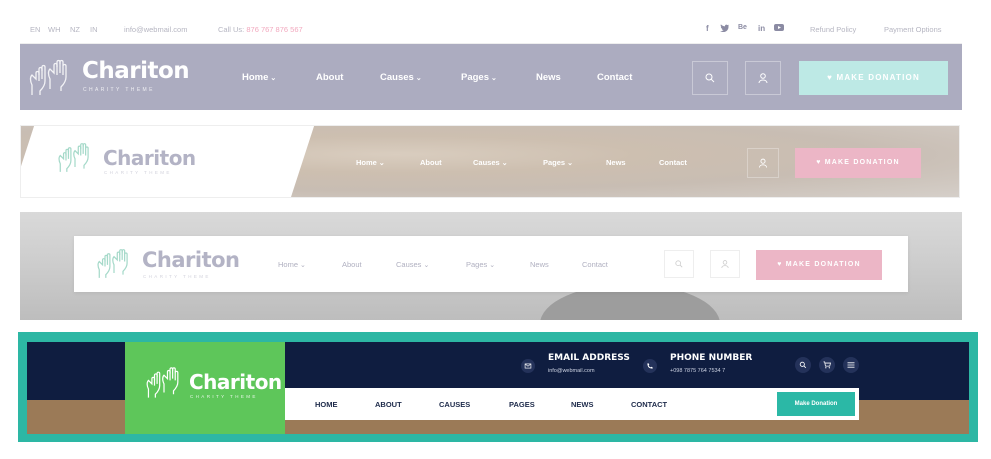 The image size is (991, 459). Describe the element at coordinates (649, 404) in the screenshot. I see `nav-contact: CONTACT` at that location.